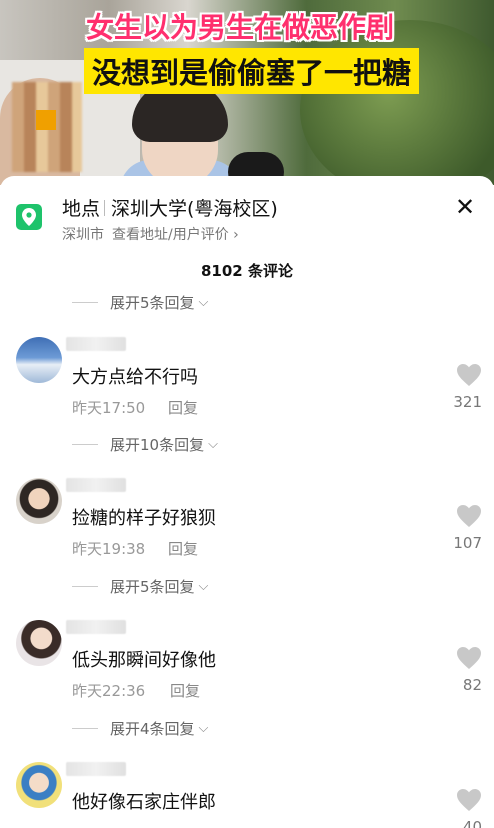  Describe the element at coordinates (247, 382) in the screenshot. I see `comment-item: 大方点给不行吗 昨天17:50 回复 321` at that location.